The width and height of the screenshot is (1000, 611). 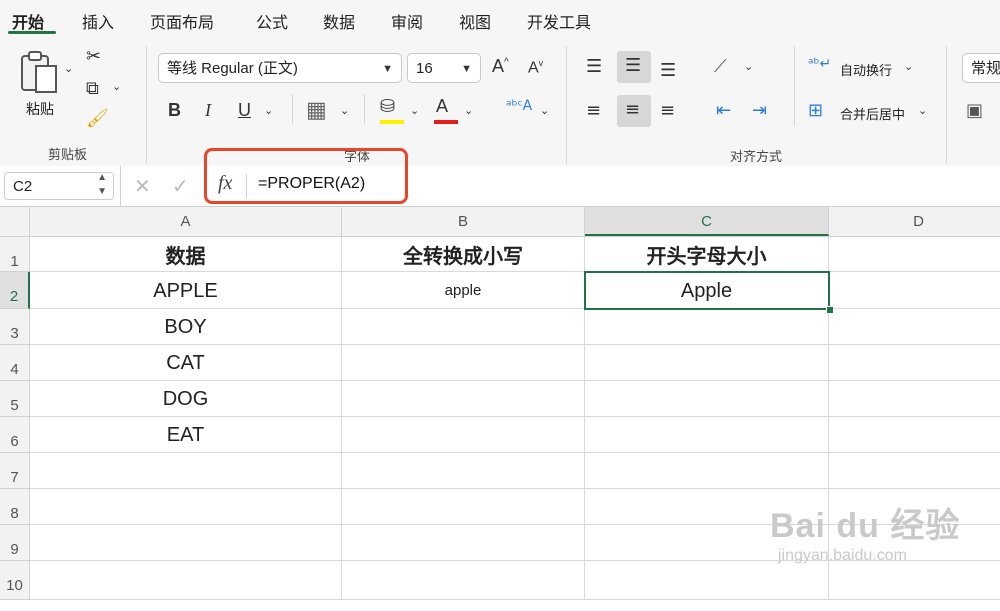 I want to click on cell-a3: BOY, so click(x=186, y=327).